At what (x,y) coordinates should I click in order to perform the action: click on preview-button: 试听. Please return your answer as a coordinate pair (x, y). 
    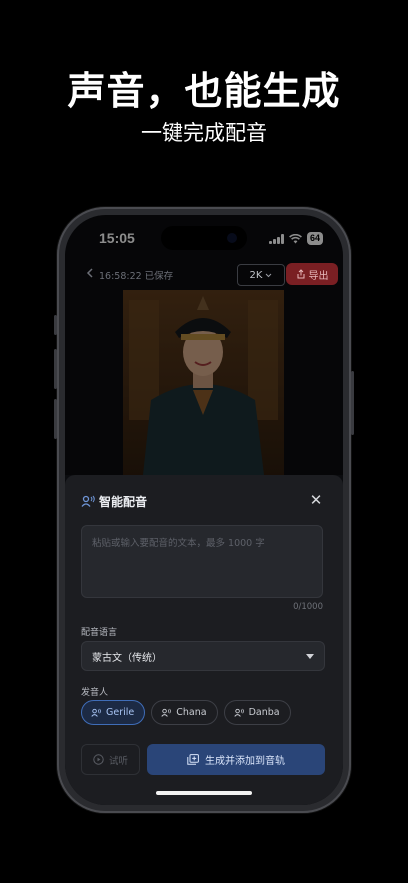
    Looking at the image, I should click on (110, 759).